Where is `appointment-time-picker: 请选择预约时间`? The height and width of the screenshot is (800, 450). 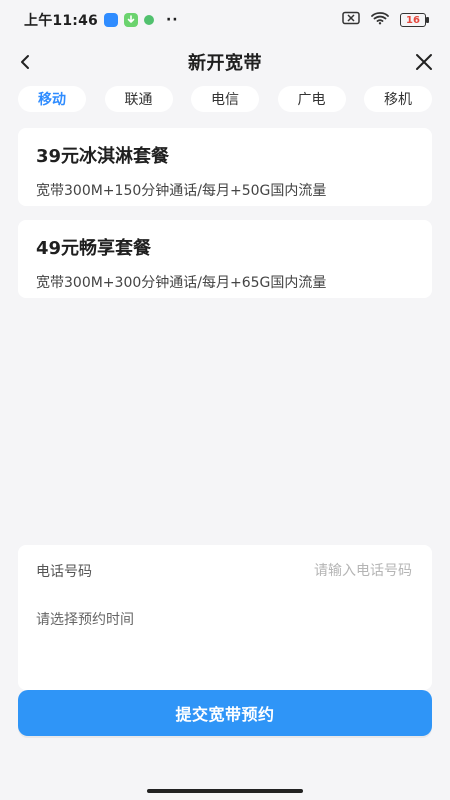 appointment-time-picker: 请选择预约时间 is located at coordinates (225, 619).